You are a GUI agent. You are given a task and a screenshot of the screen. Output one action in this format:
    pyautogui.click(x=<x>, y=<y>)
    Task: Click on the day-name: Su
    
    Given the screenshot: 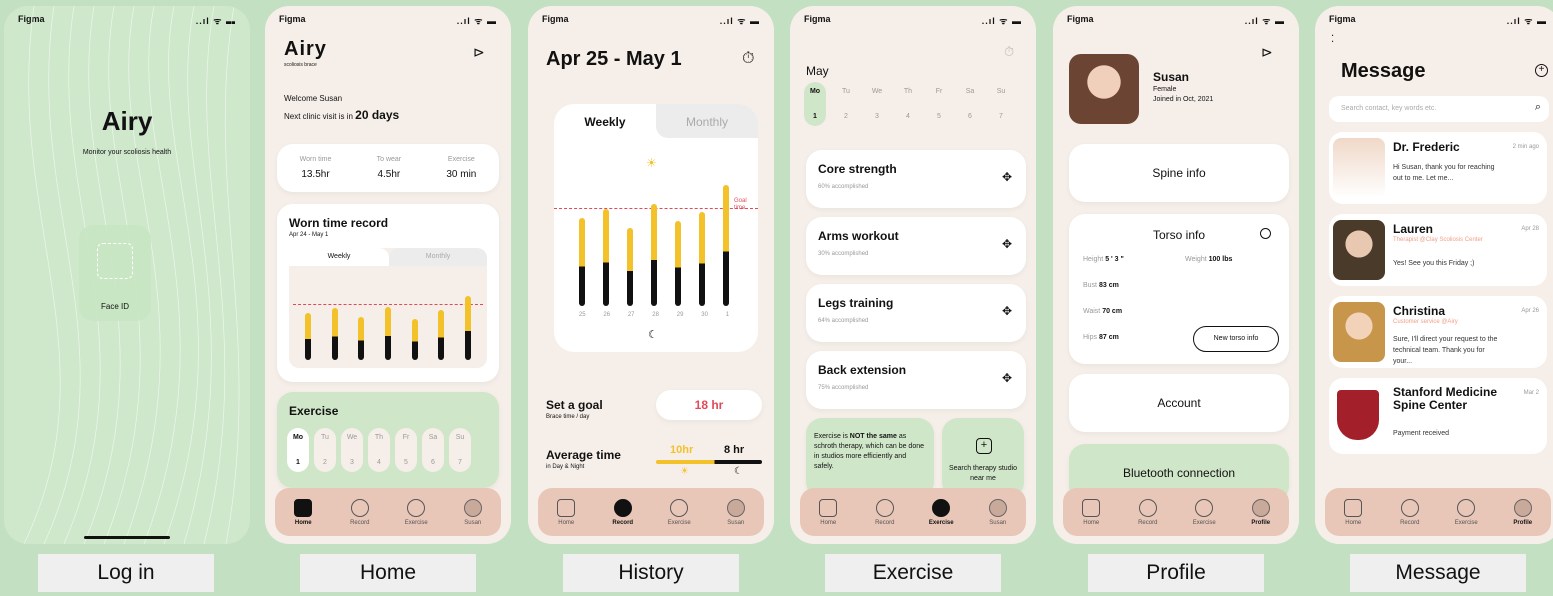 What is the action you would take?
    pyautogui.click(x=1001, y=91)
    